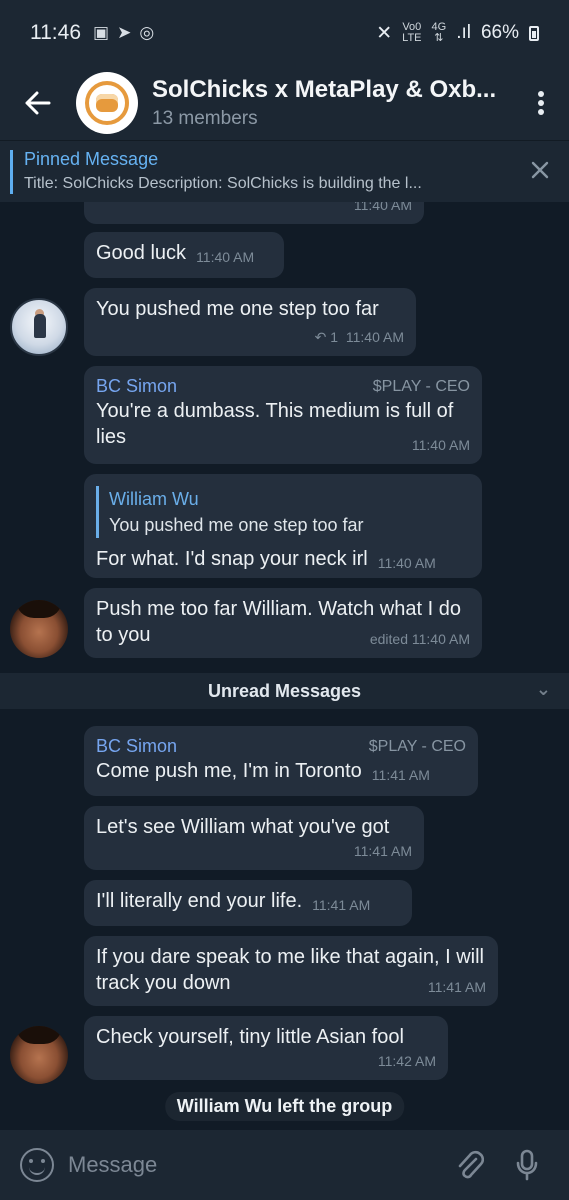 This screenshot has width=569, height=1200. I want to click on message-text: You pushed me one step too far, so click(237, 309).